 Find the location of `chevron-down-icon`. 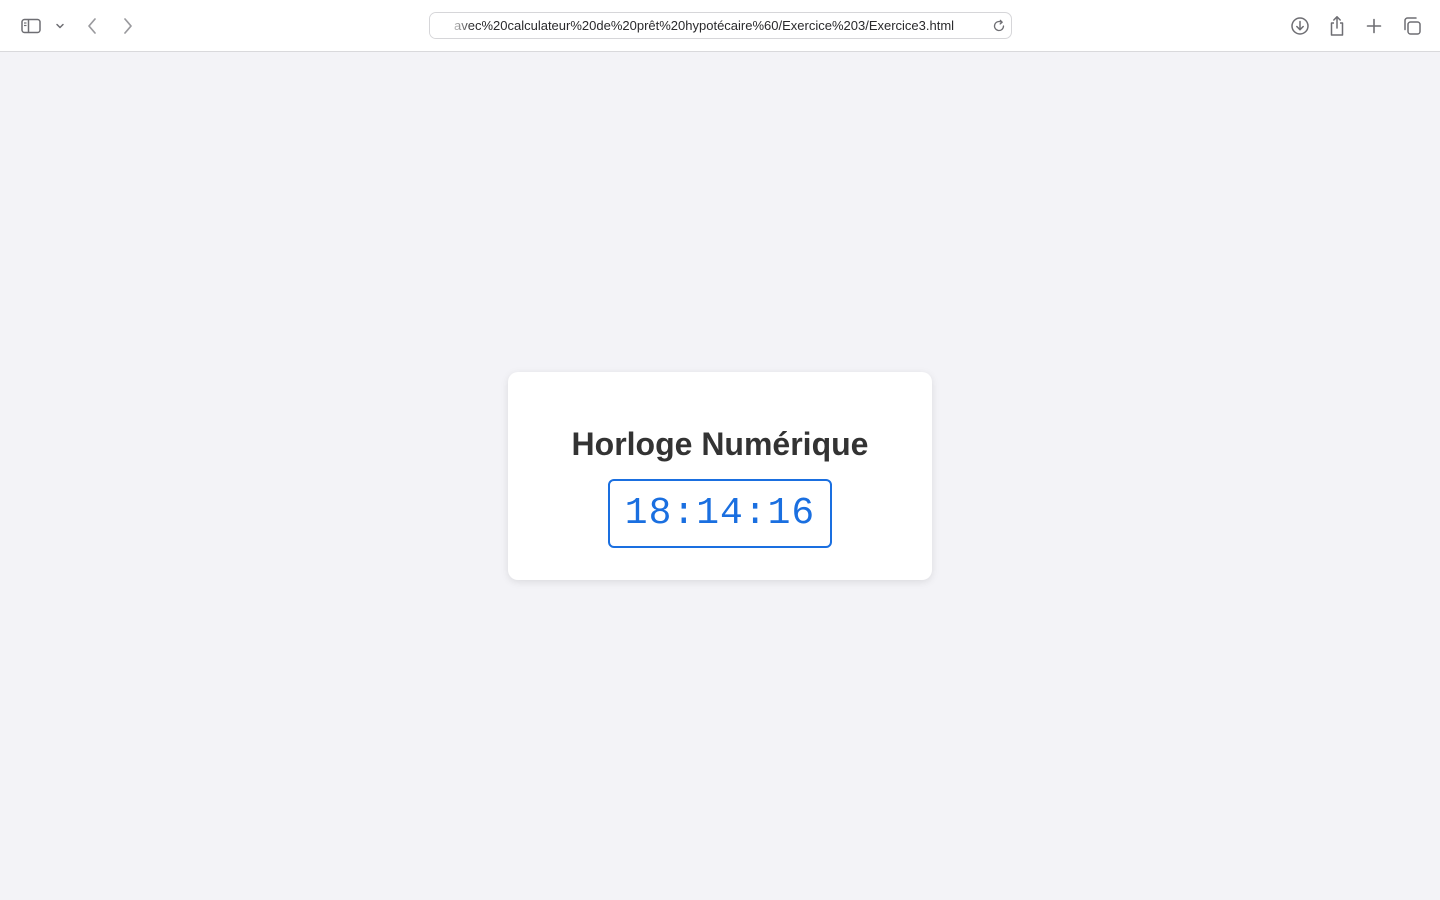

chevron-down-icon is located at coordinates (60, 26).